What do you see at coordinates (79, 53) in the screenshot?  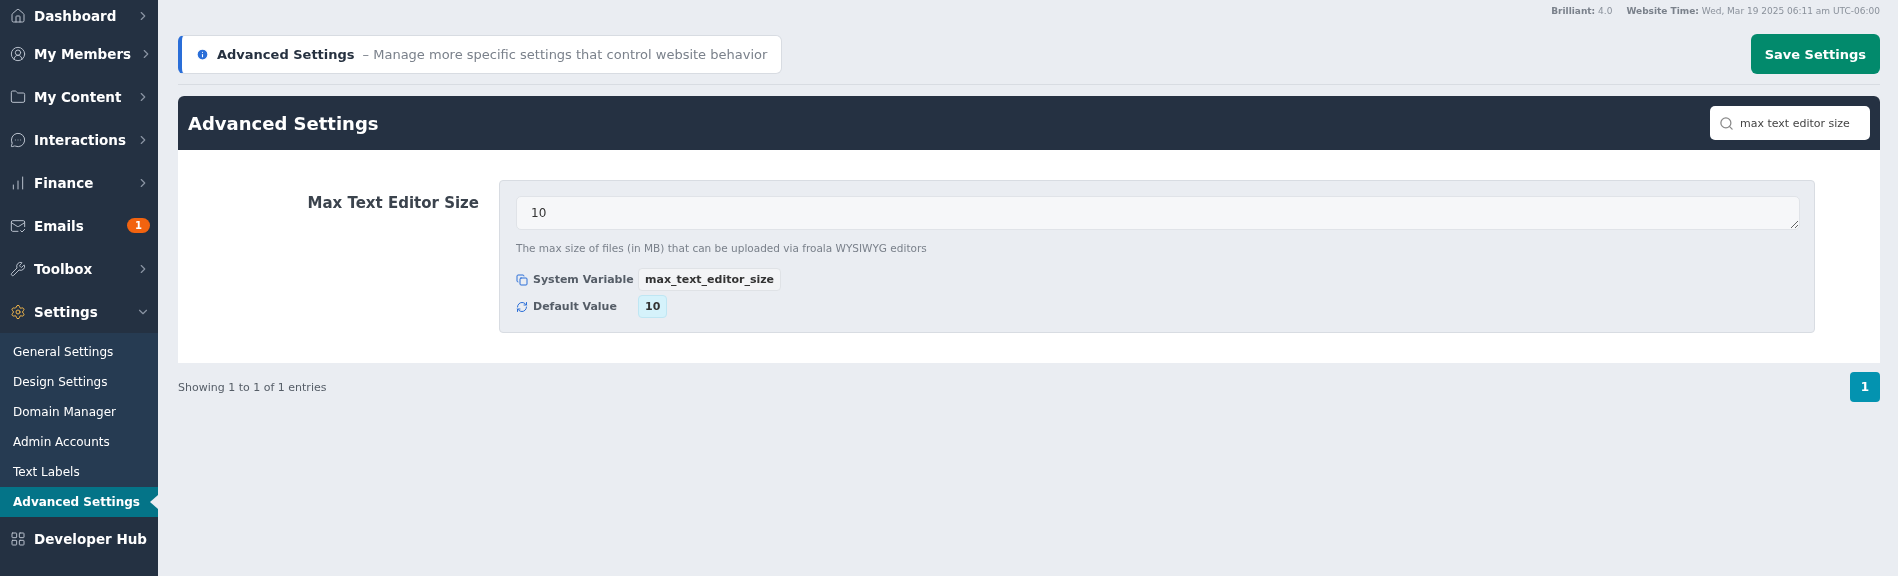 I see `sidebar-item: My Members` at bounding box center [79, 53].